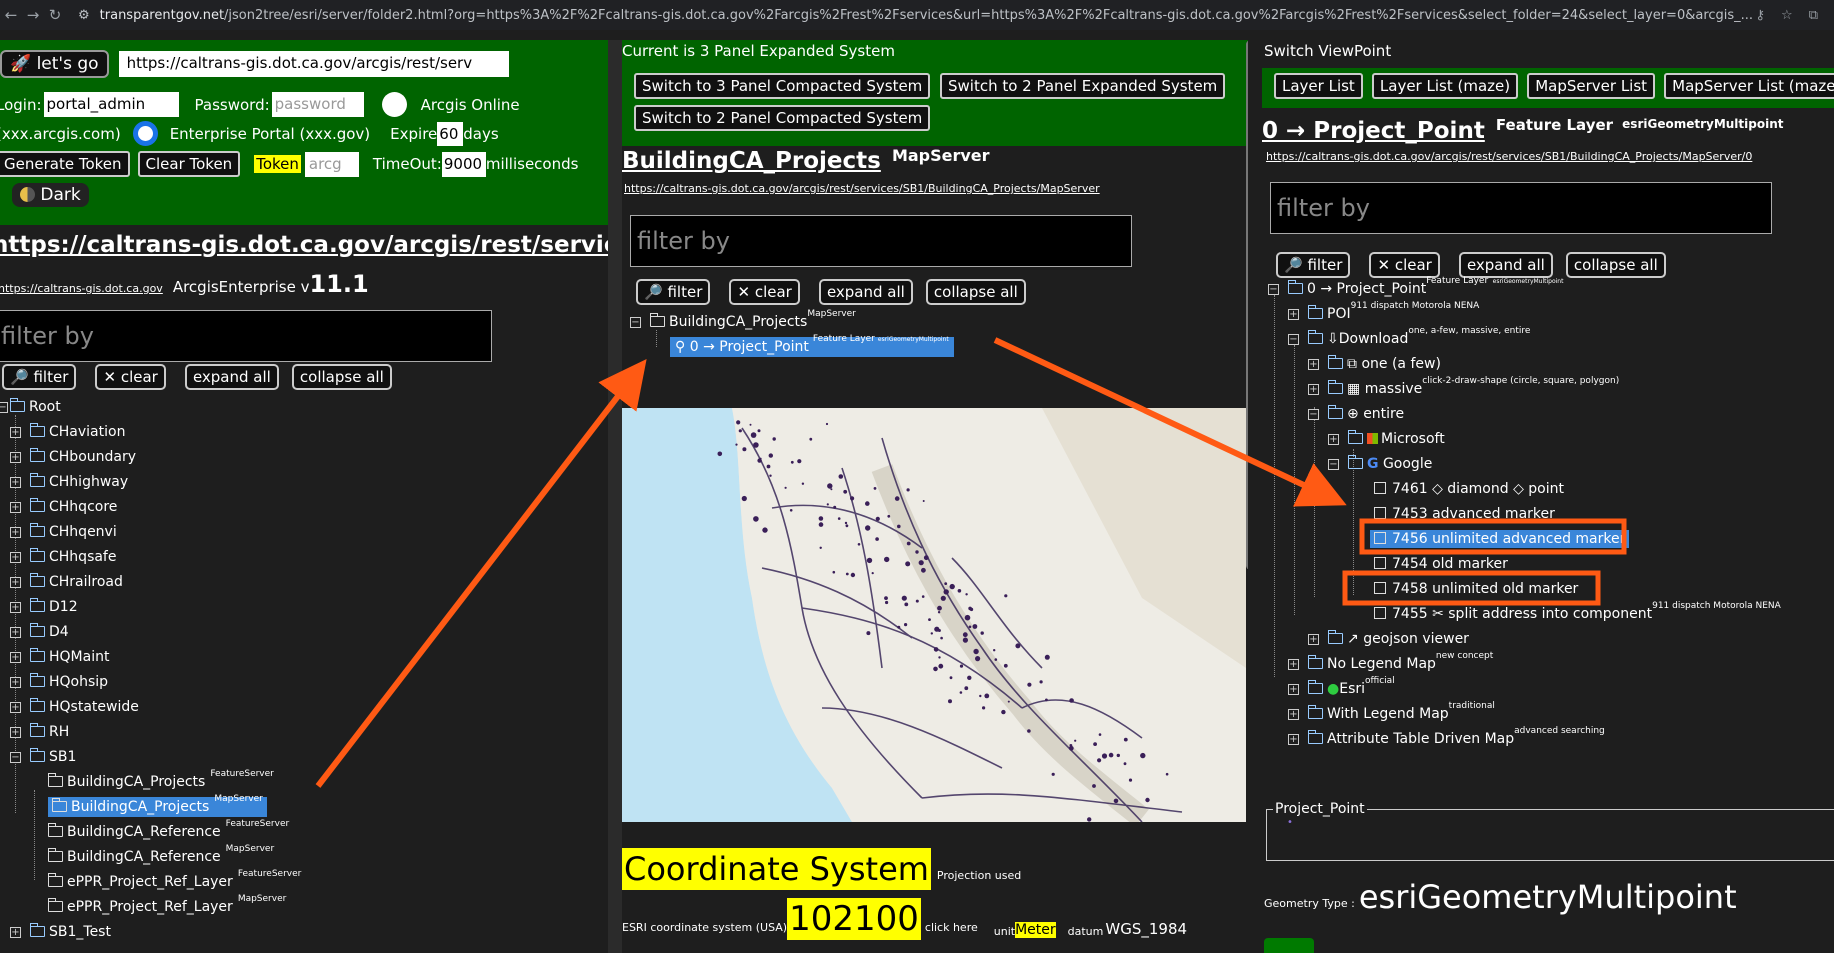  Describe the element at coordinates (1548, 514) in the screenshot. I see `tree-google-7453: 7453 advanced marker` at that location.